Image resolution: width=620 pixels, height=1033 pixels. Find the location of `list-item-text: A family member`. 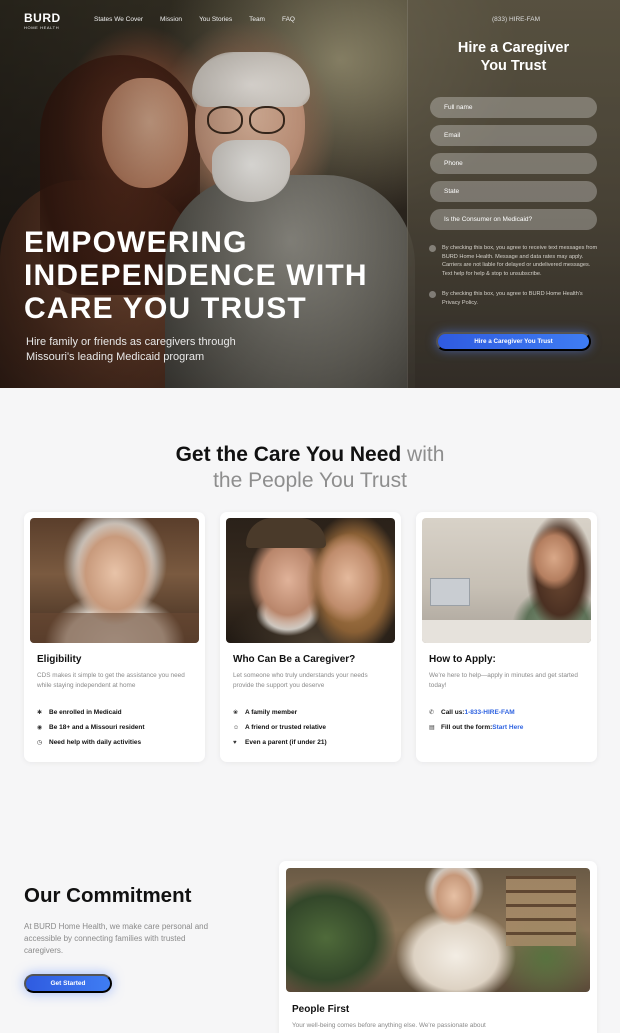

list-item-text: A family member is located at coordinates (271, 712).